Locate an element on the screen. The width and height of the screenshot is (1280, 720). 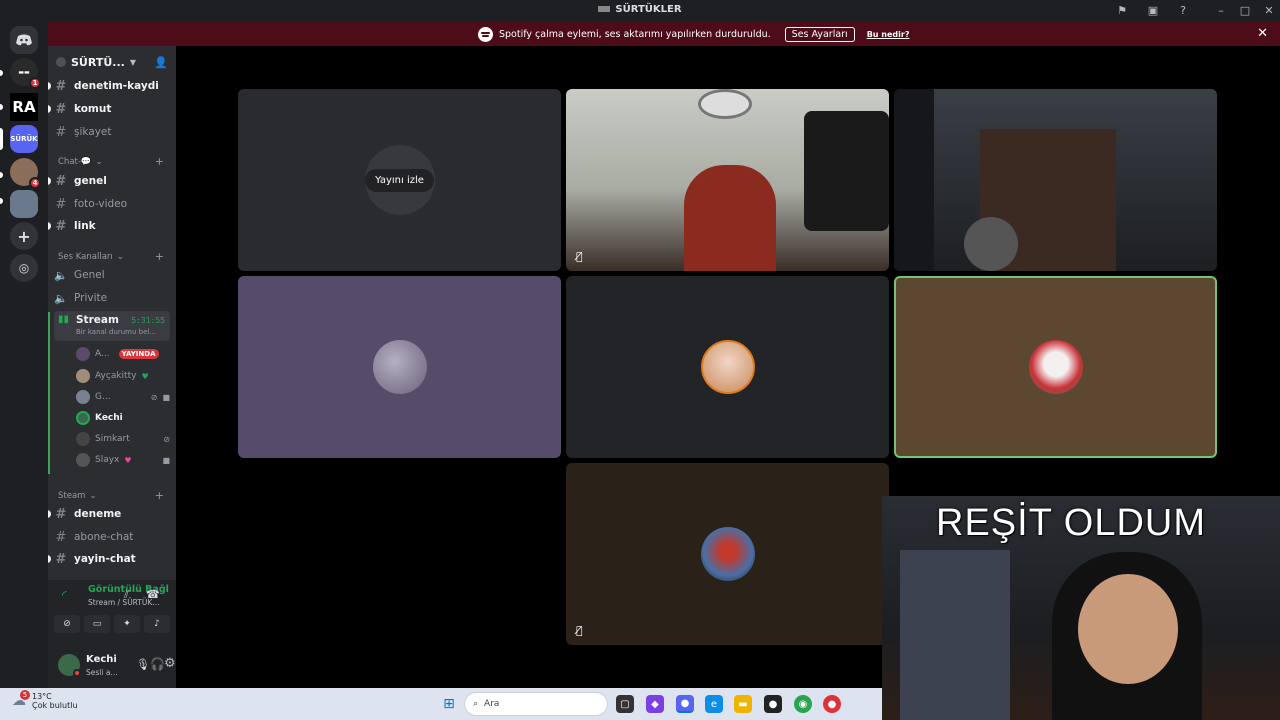
channel-link: # link is located at coordinates (110, 226).